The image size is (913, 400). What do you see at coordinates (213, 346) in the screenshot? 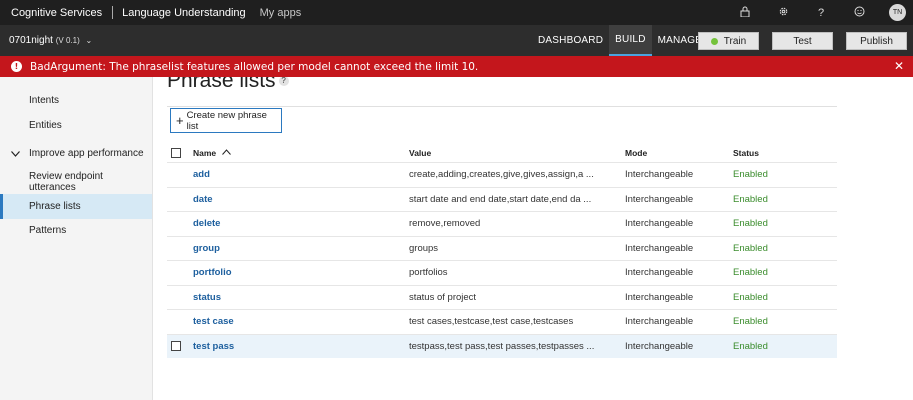
I see `phrase-list-name-link: test pass` at bounding box center [213, 346].